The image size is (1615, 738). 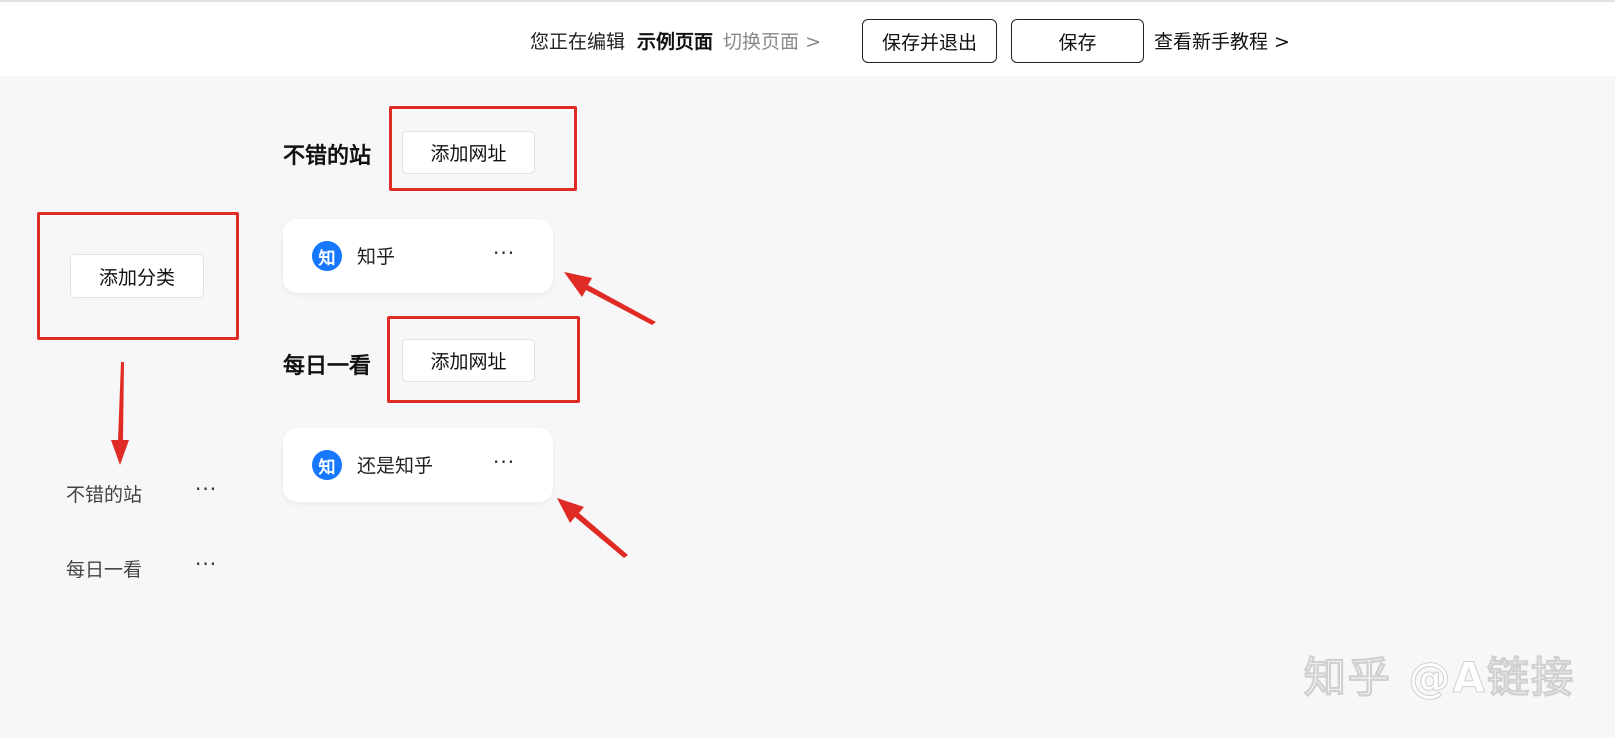 I want to click on site-name: 知乎, so click(x=376, y=257).